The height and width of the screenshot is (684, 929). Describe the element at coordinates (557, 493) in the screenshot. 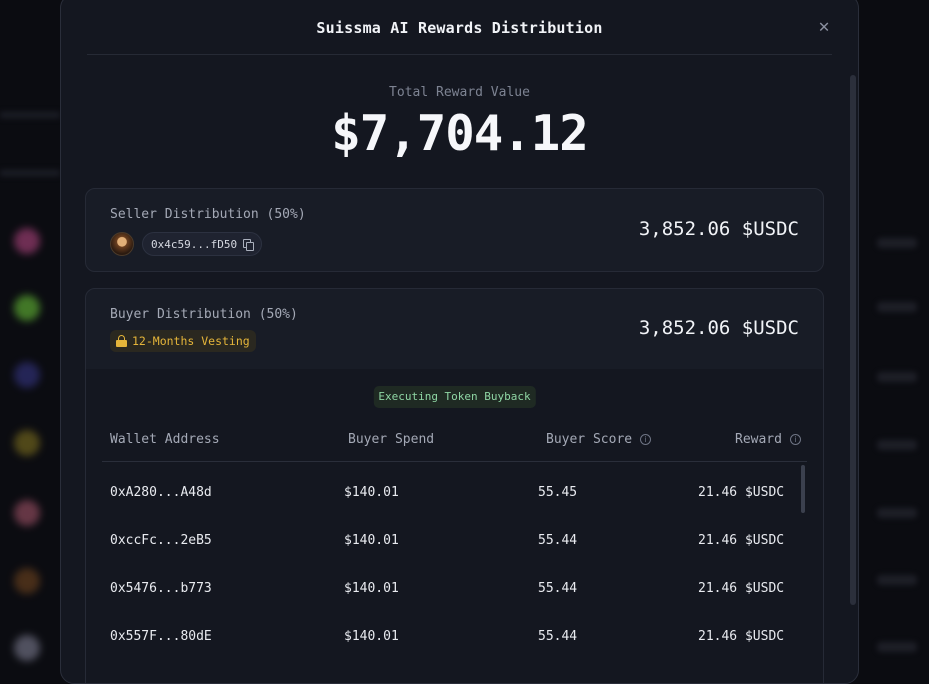

I see `buyer-score: 55.45` at that location.